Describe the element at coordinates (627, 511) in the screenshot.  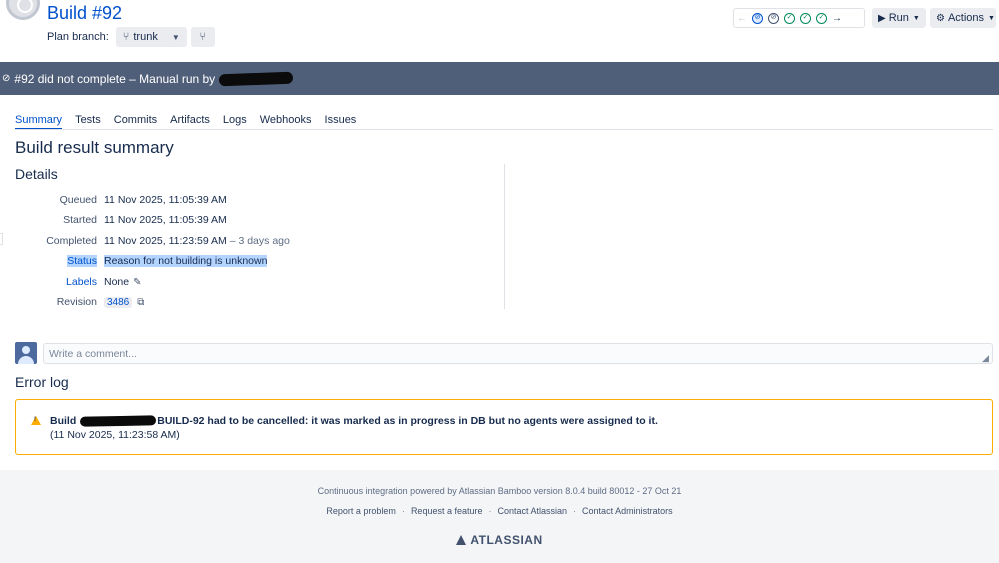
I see `contact-administrators-link: Contact Administrators` at that location.